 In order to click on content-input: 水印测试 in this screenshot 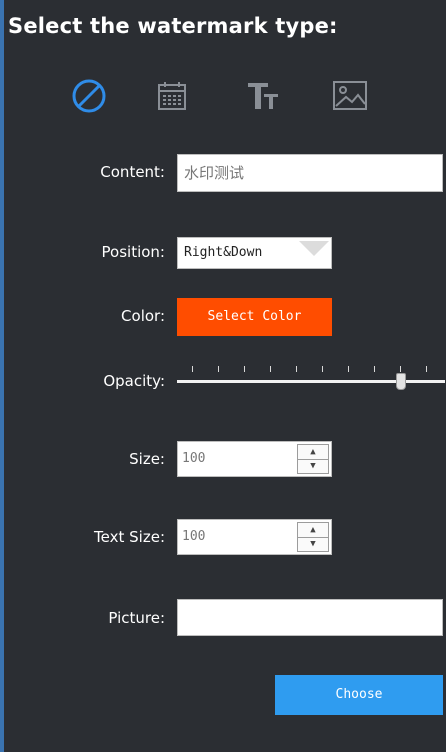, I will do `click(310, 173)`.